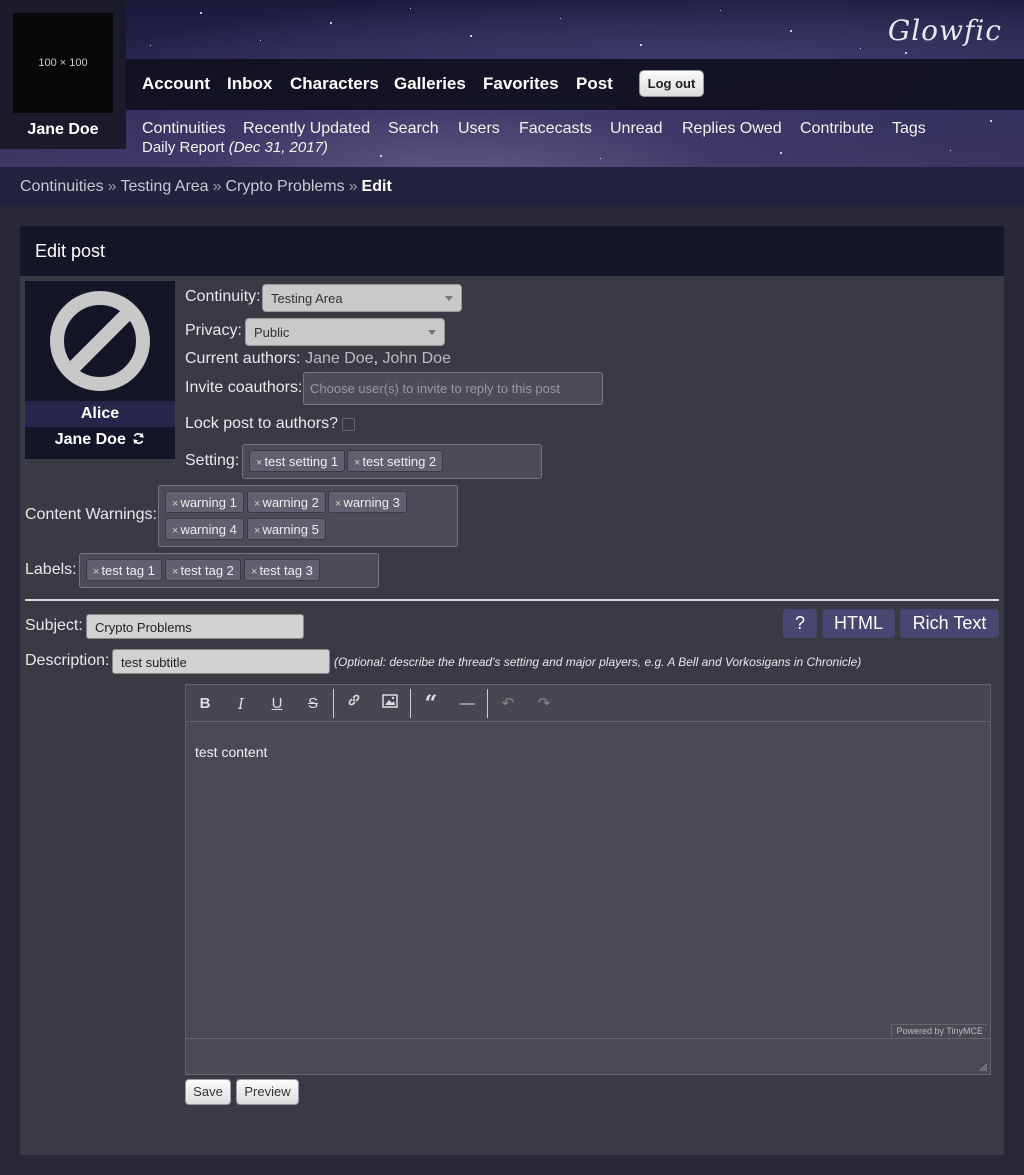 The image size is (1024, 1175). Describe the element at coordinates (244, 387) in the screenshot. I see `invite-coauthors-label: Invite coauthors:` at that location.